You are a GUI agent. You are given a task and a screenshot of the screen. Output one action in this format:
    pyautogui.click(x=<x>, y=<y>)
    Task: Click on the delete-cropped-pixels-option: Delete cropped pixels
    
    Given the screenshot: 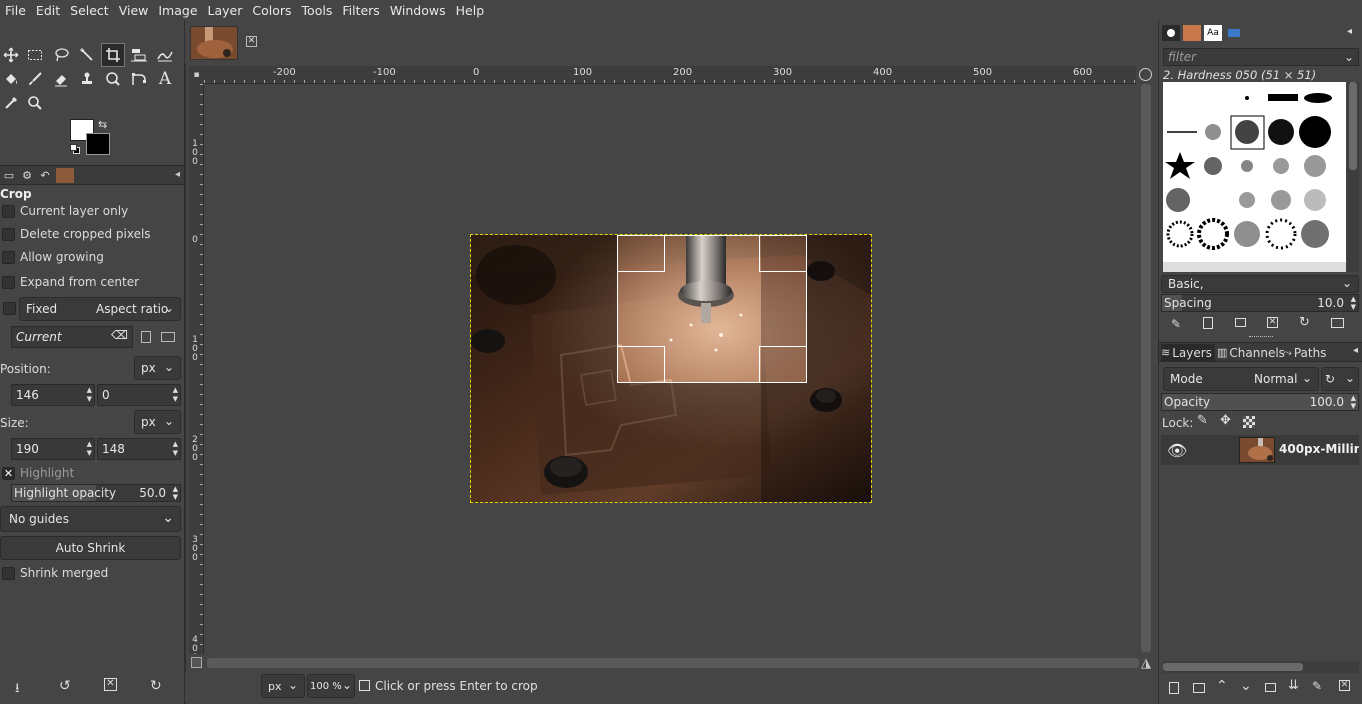 What is the action you would take?
    pyautogui.click(x=76, y=234)
    